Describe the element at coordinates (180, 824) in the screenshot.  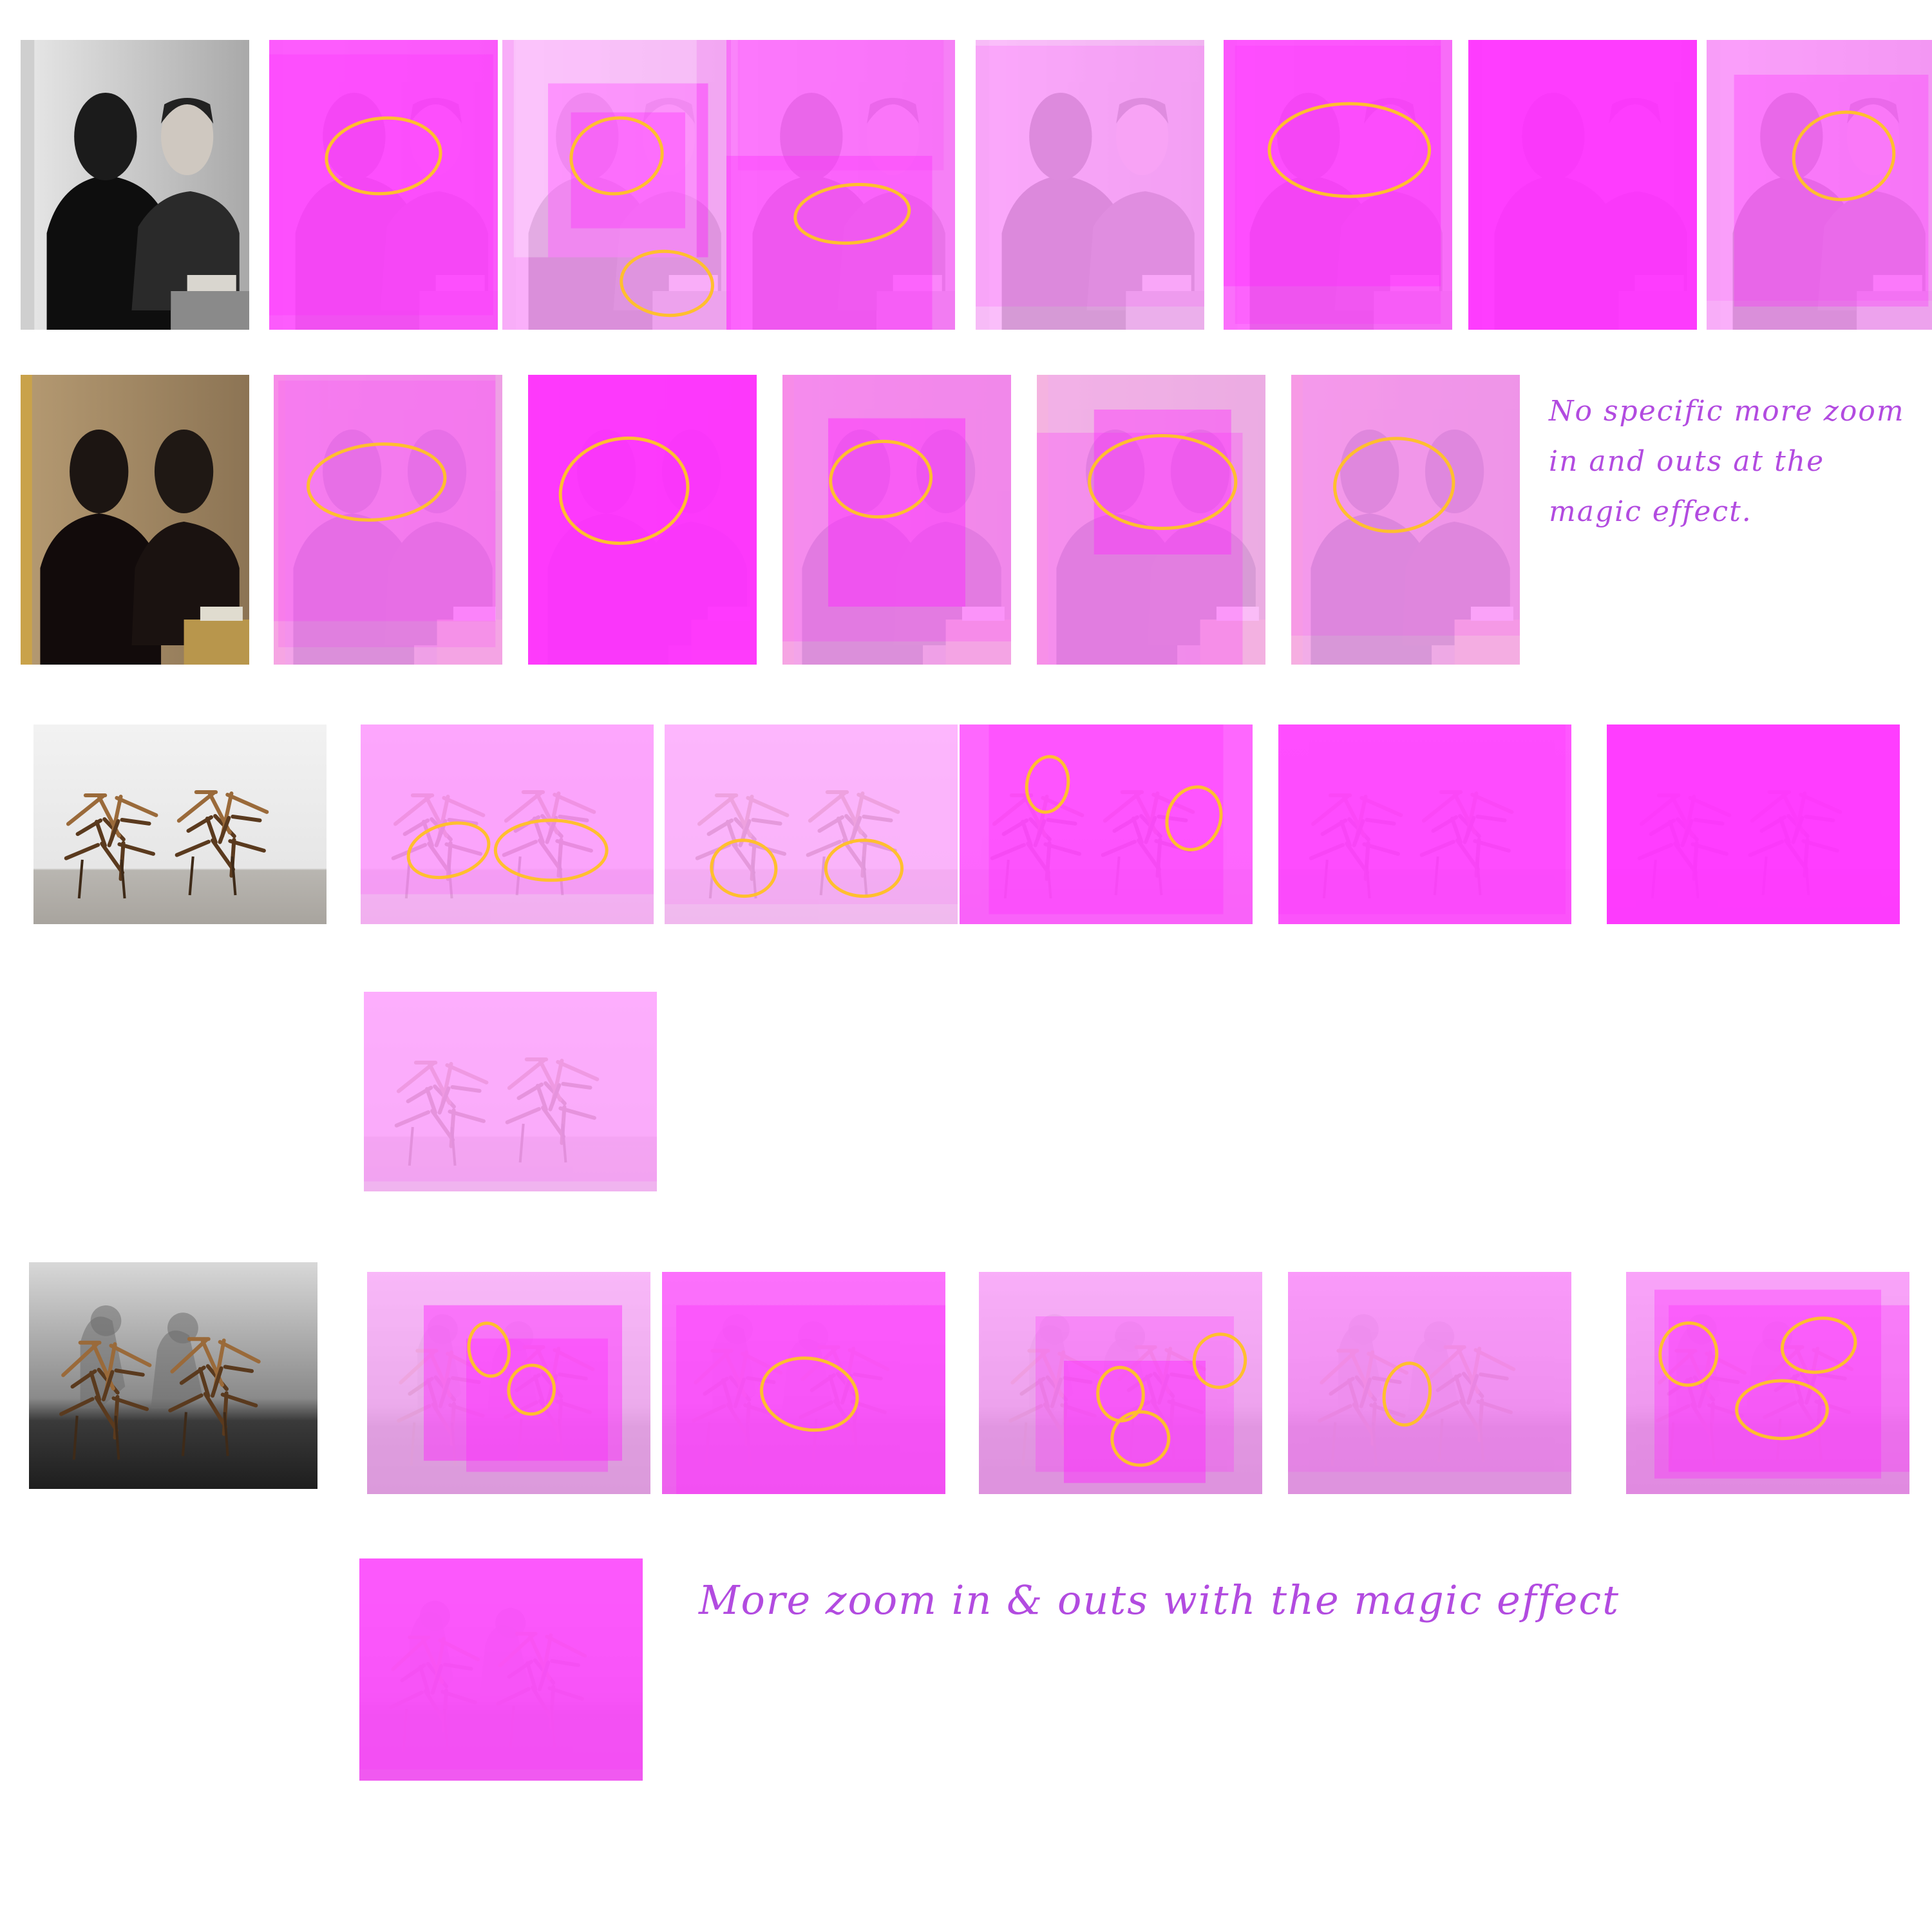
I see `reference-photo-row3` at that location.